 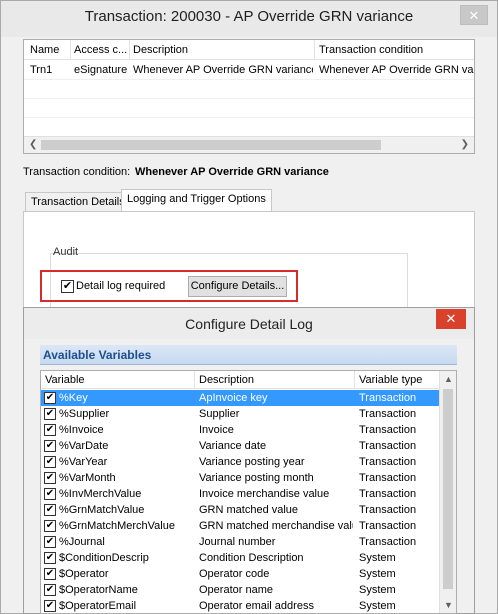 I want to click on cell-condition: Whenever AP Override GRN variance, so click(x=396, y=70).